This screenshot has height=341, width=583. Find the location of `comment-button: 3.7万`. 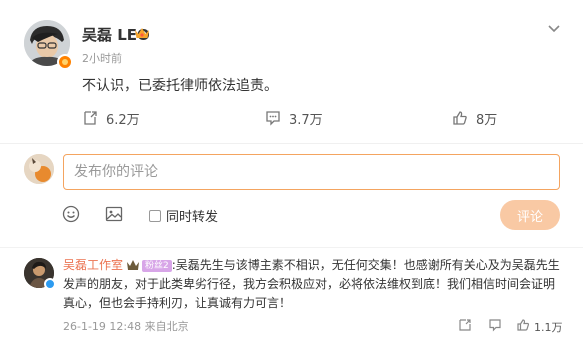

comment-button: 3.7万 is located at coordinates (294, 118).